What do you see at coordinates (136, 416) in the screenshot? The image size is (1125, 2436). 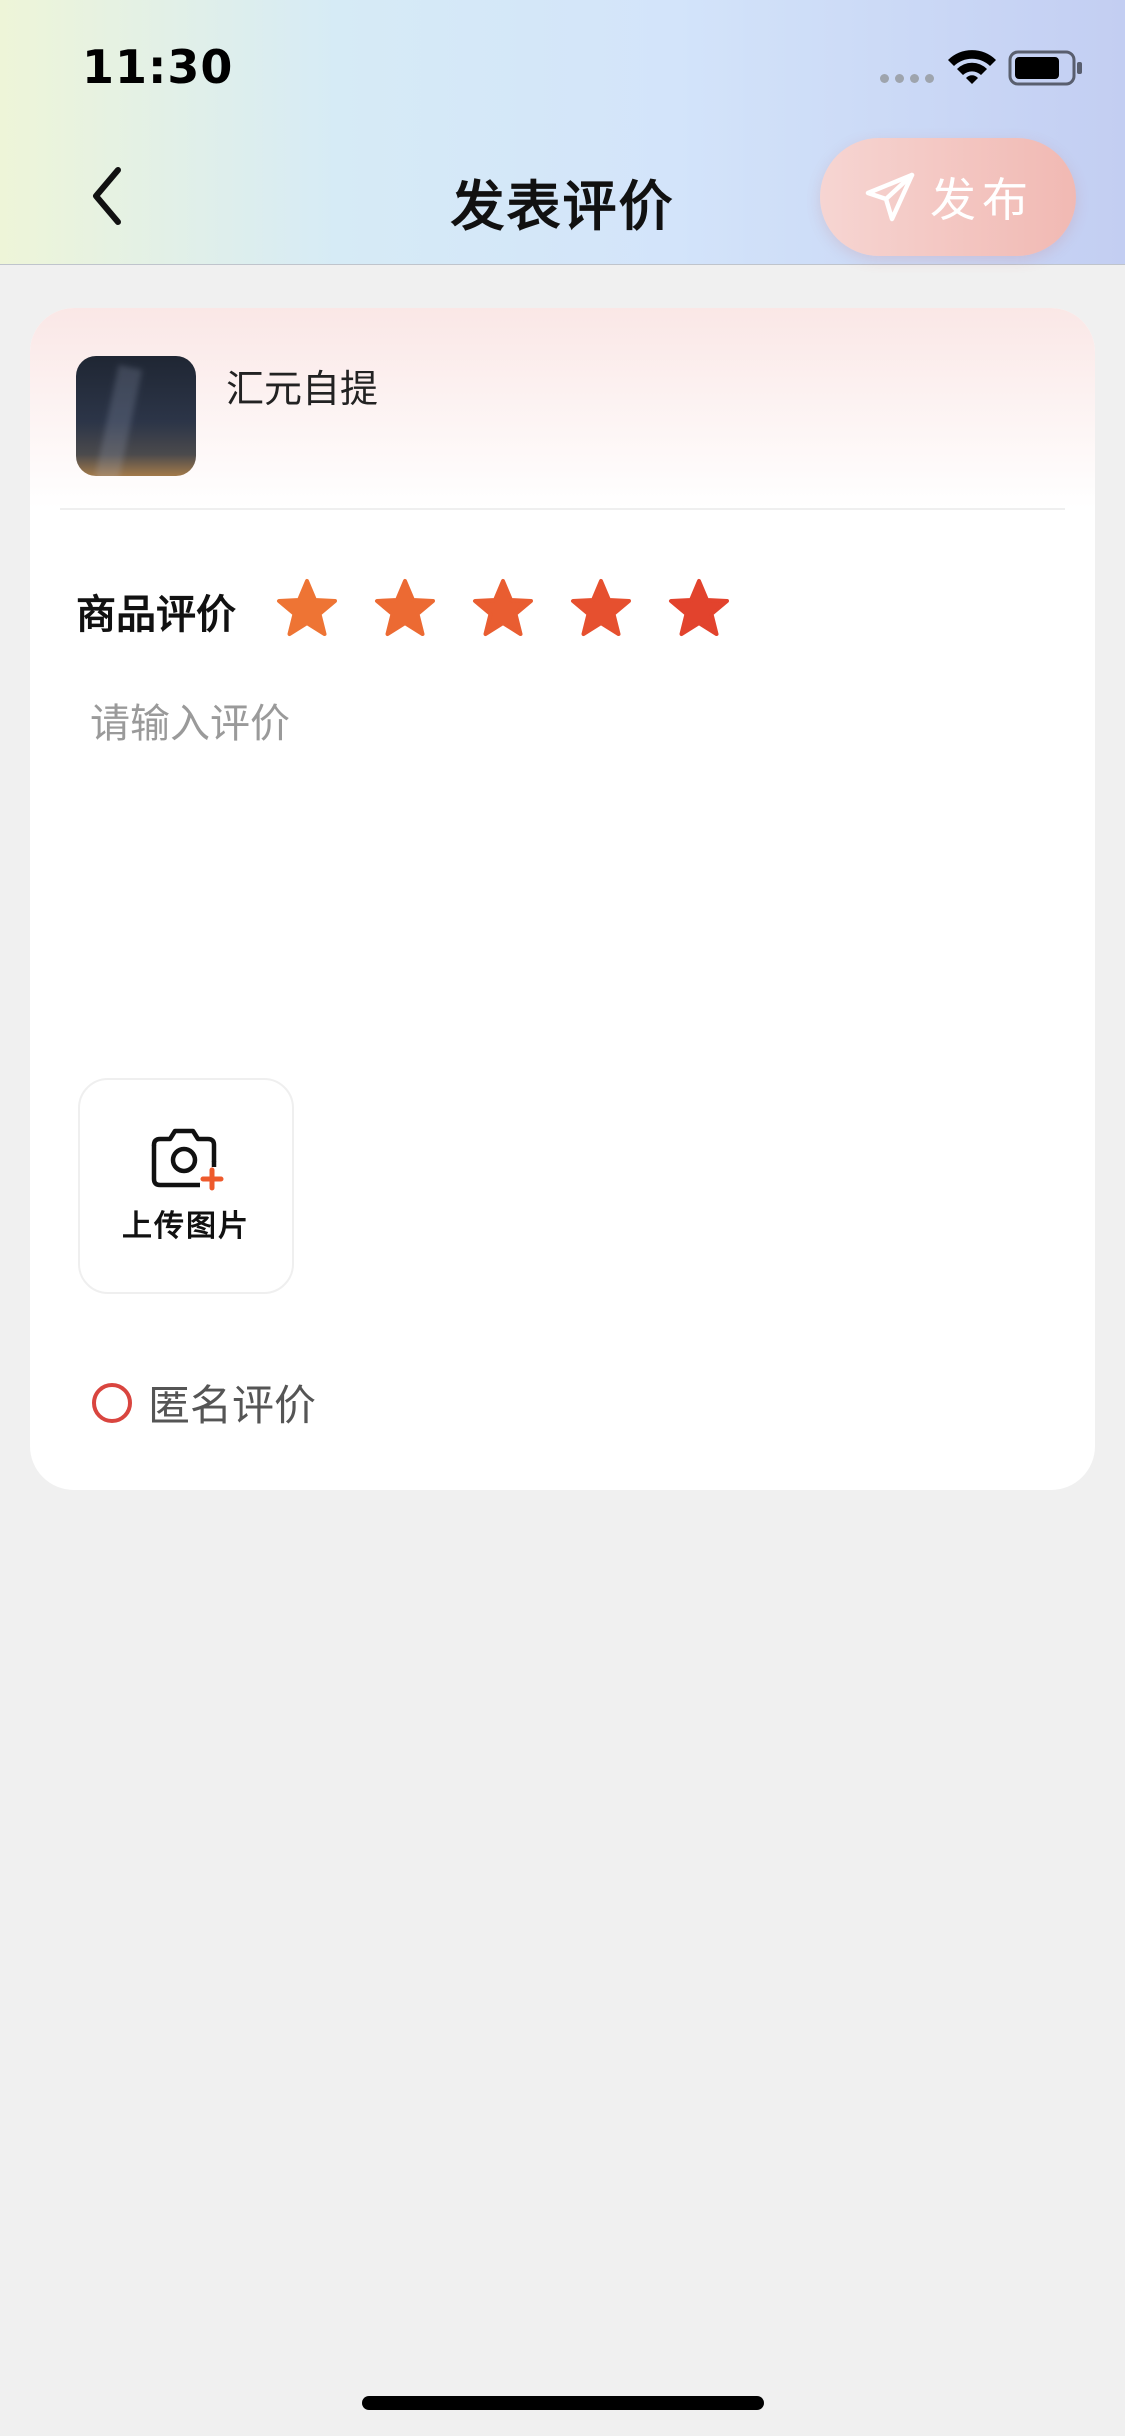 I see `shop-thumbnail` at bounding box center [136, 416].